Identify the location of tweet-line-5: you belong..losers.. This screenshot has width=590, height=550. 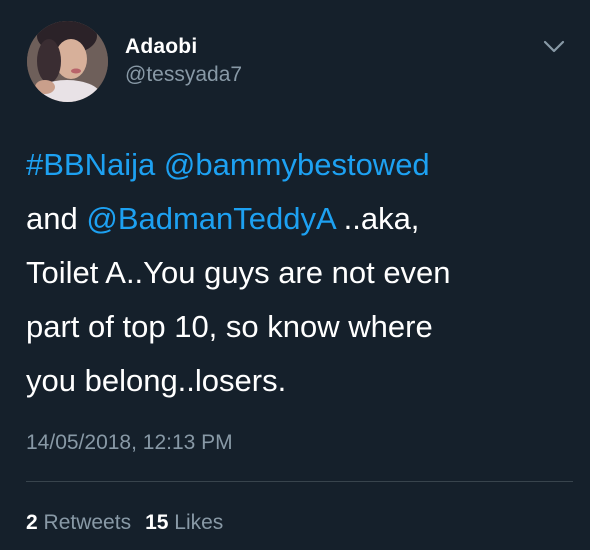
(156, 380).